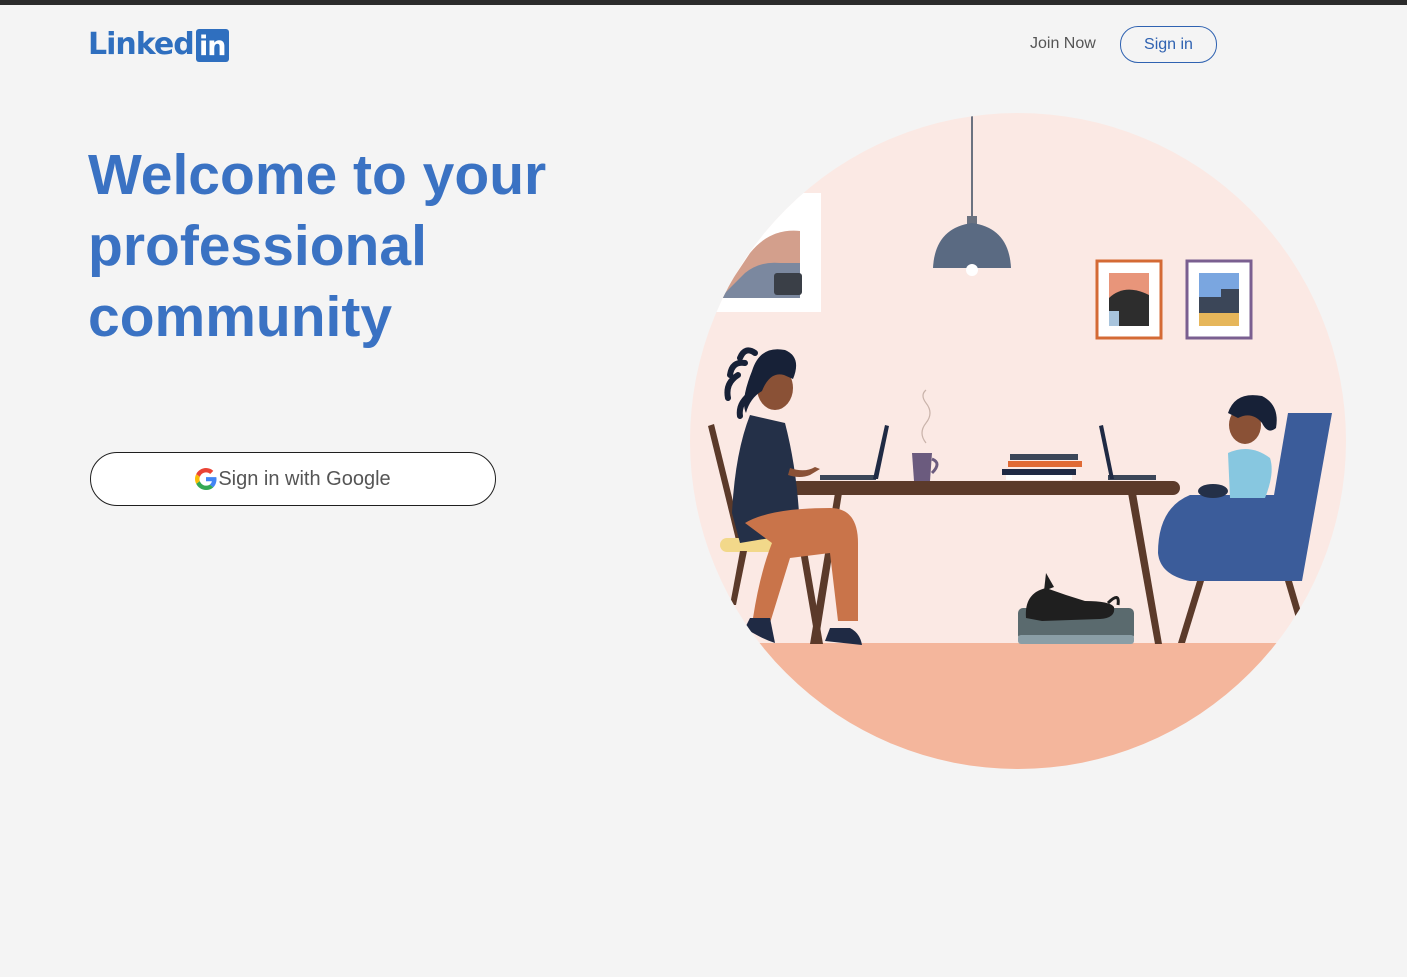 The width and height of the screenshot is (1407, 977). I want to click on logo-wordmark: Linked, so click(141, 44).